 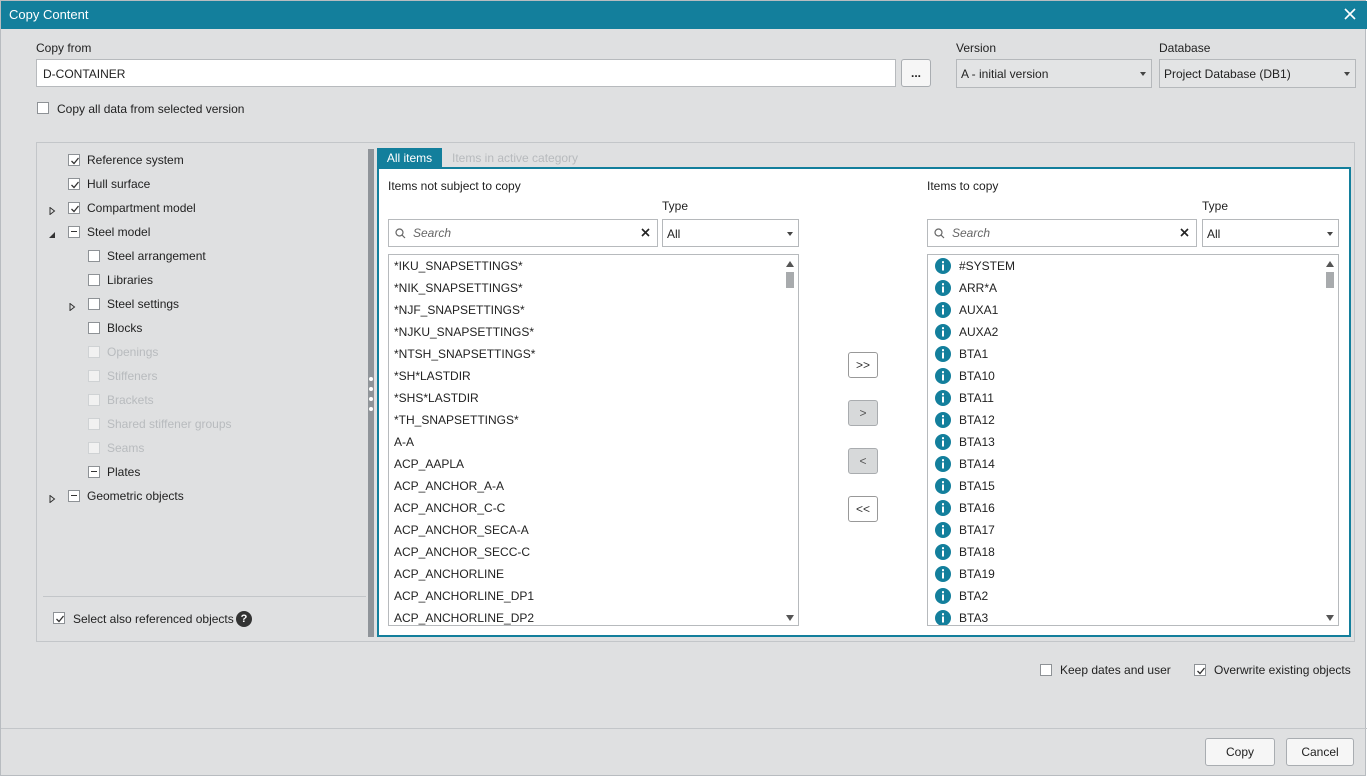 What do you see at coordinates (1125, 442) in the screenshot?
I see `list-item: BTA13` at bounding box center [1125, 442].